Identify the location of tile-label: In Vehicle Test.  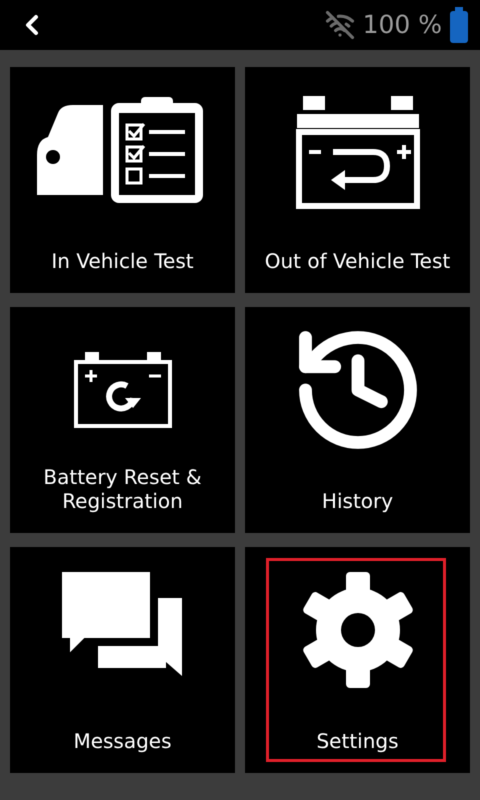
(122, 261).